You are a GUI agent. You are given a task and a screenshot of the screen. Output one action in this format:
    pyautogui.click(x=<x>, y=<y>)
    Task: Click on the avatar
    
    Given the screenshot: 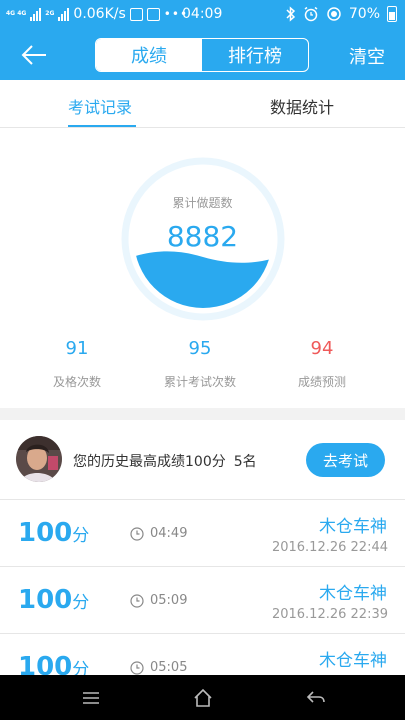 What is the action you would take?
    pyautogui.click(x=39, y=459)
    